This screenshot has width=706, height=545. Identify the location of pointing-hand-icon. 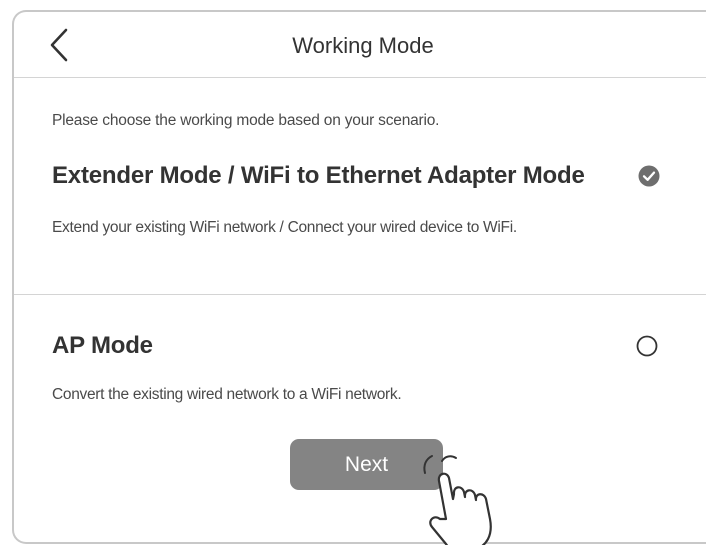
(457, 500).